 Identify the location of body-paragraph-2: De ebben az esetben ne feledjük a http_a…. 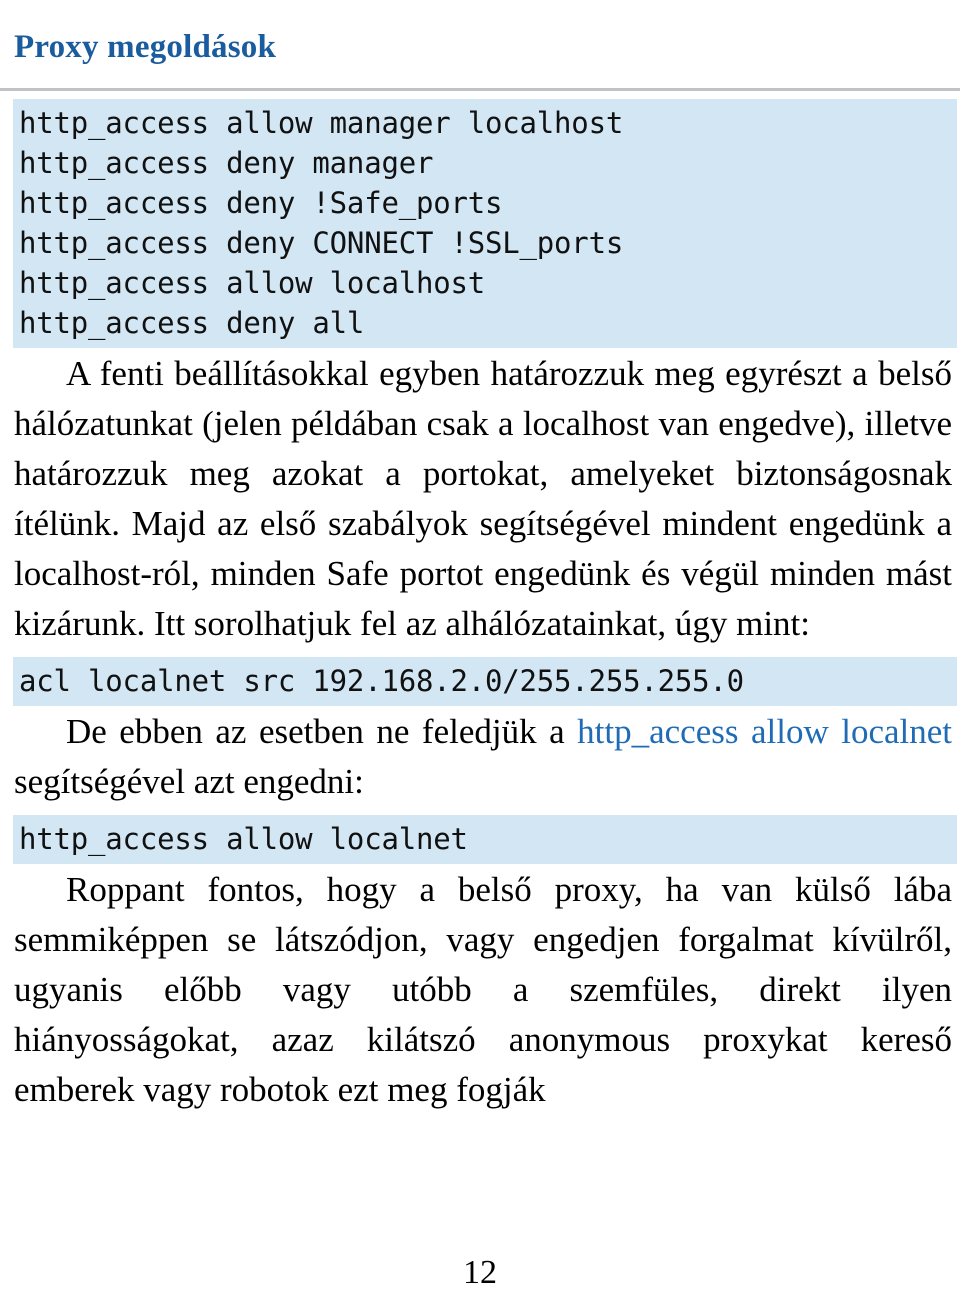
(480, 757).